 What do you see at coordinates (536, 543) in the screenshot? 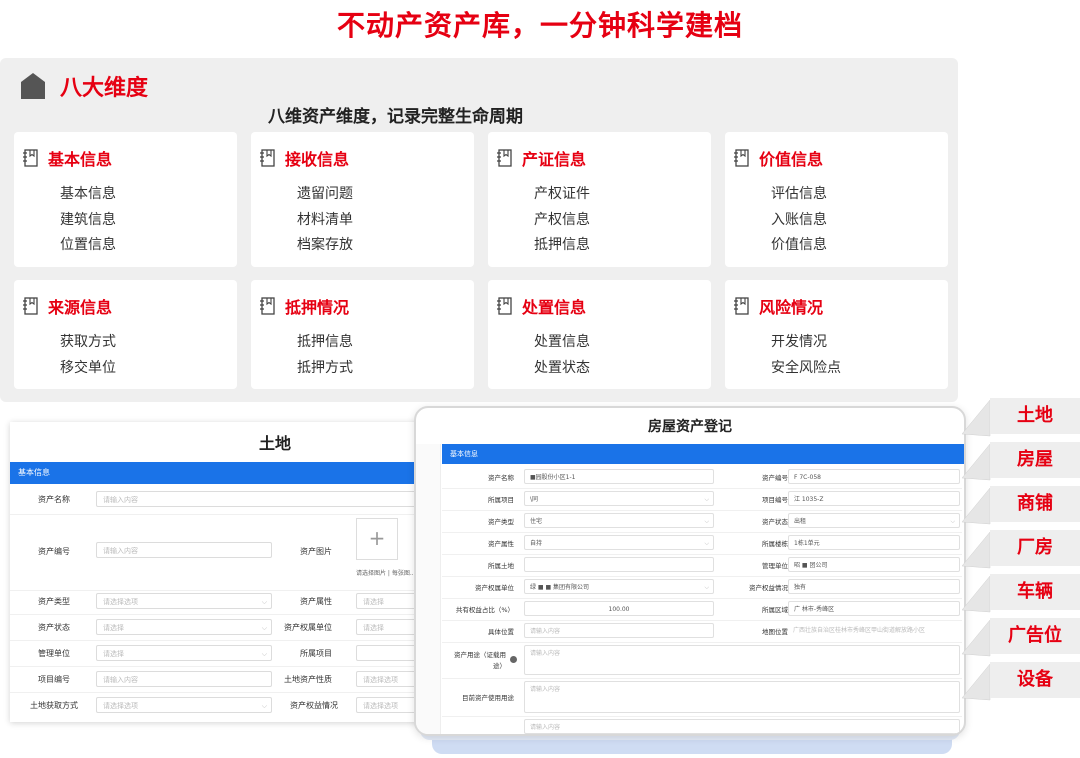
I see `select-value: 自持` at bounding box center [536, 543].